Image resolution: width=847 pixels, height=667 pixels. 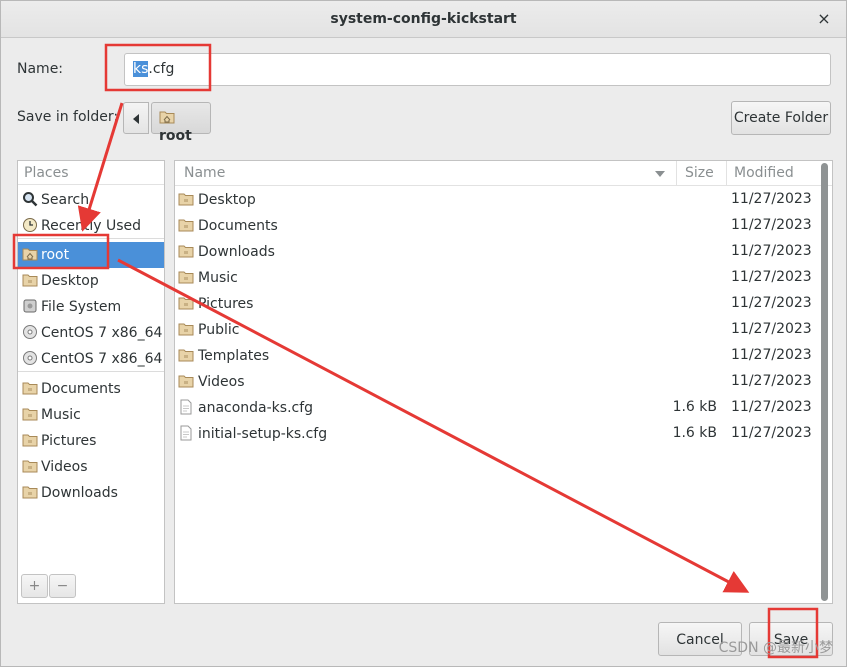 I want to click on file-name: anaconda-ks.cfg, so click(x=245, y=407).